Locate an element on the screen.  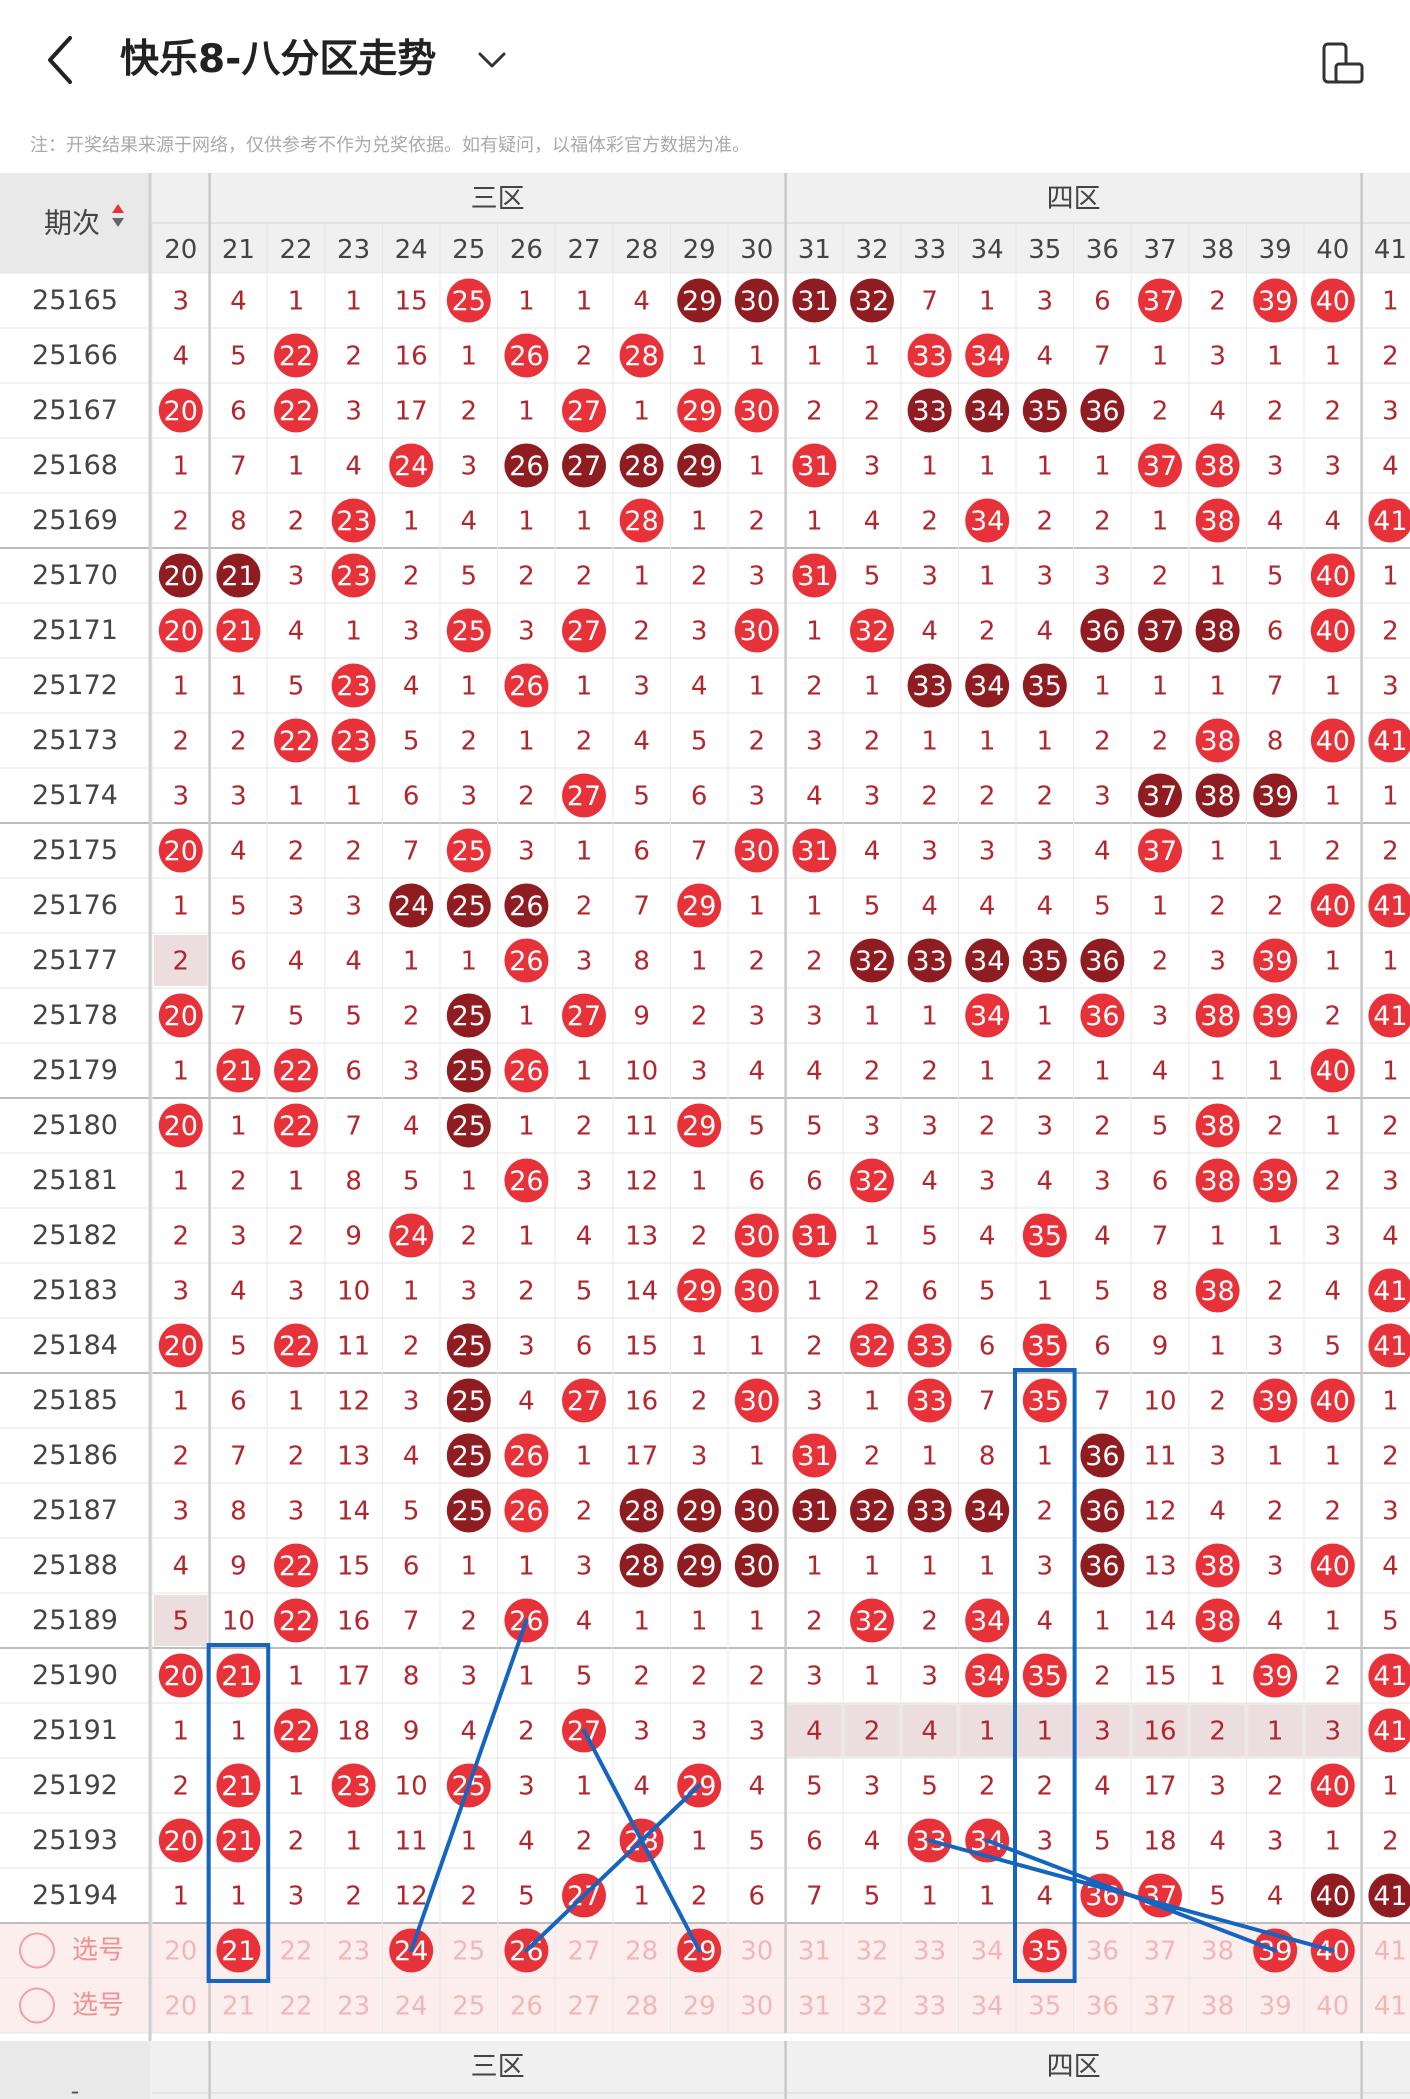
chevron-down-icon is located at coordinates (492, 60).